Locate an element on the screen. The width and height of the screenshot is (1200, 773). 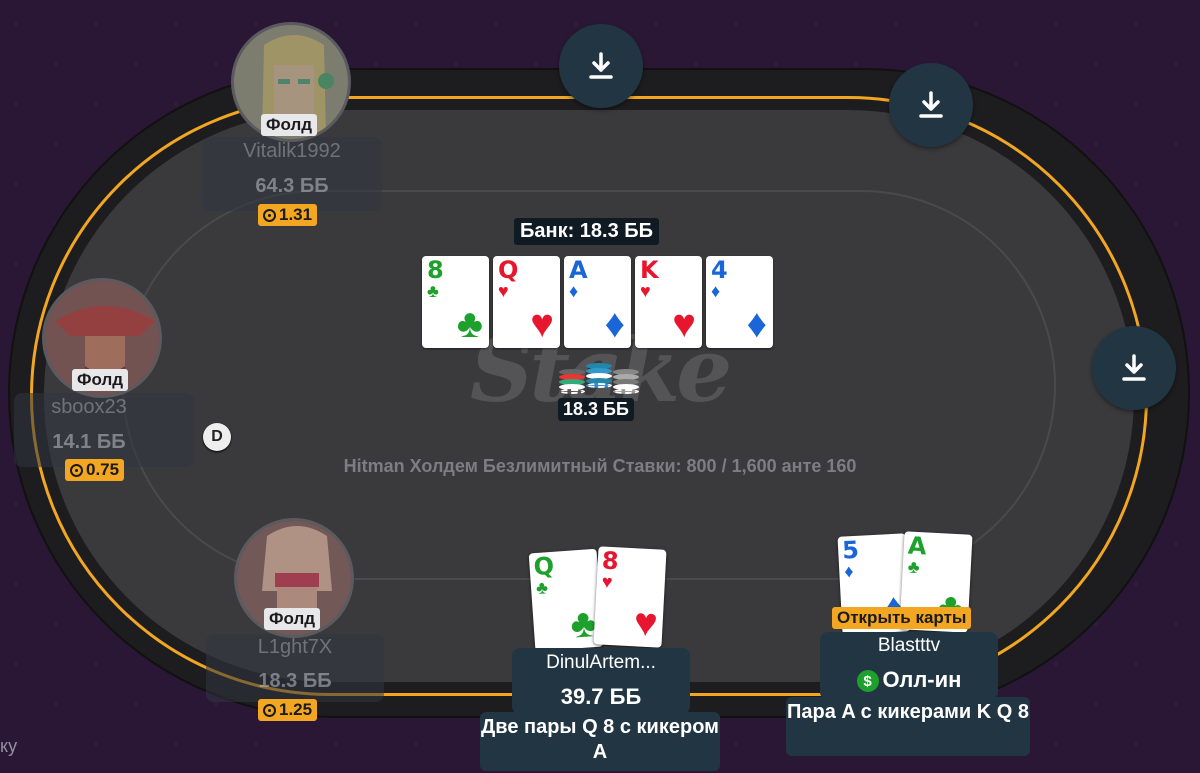
show-cards-button: Открыть карты is located at coordinates (902, 618).